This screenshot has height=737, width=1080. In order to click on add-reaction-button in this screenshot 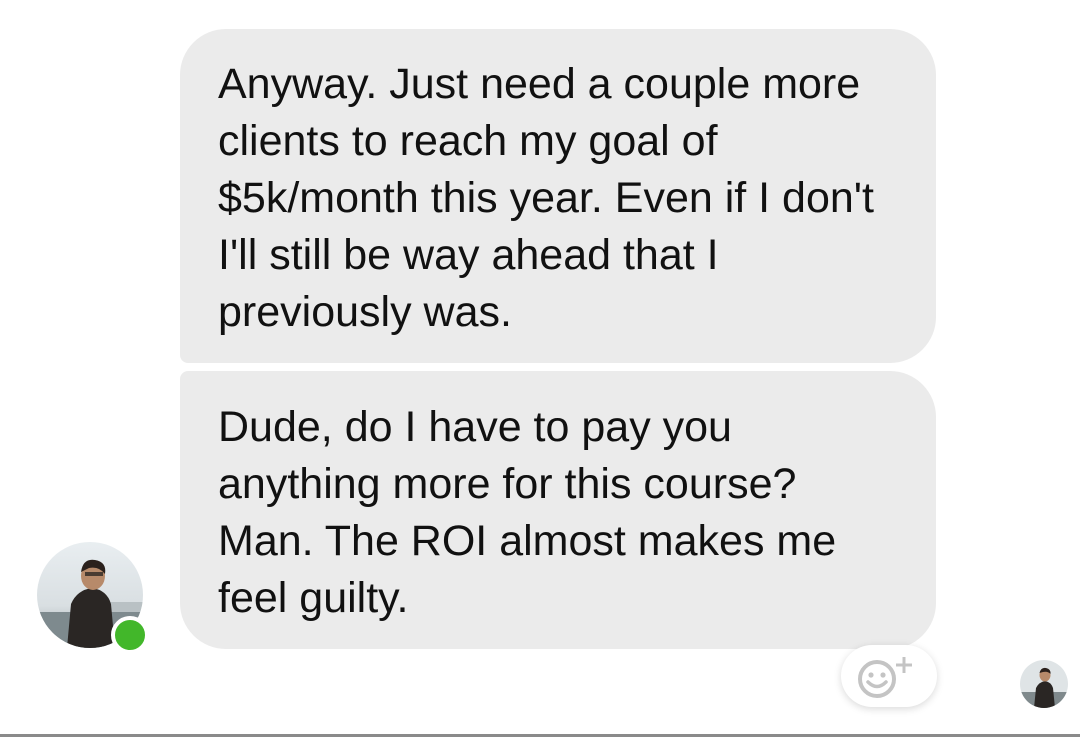, I will do `click(889, 676)`.